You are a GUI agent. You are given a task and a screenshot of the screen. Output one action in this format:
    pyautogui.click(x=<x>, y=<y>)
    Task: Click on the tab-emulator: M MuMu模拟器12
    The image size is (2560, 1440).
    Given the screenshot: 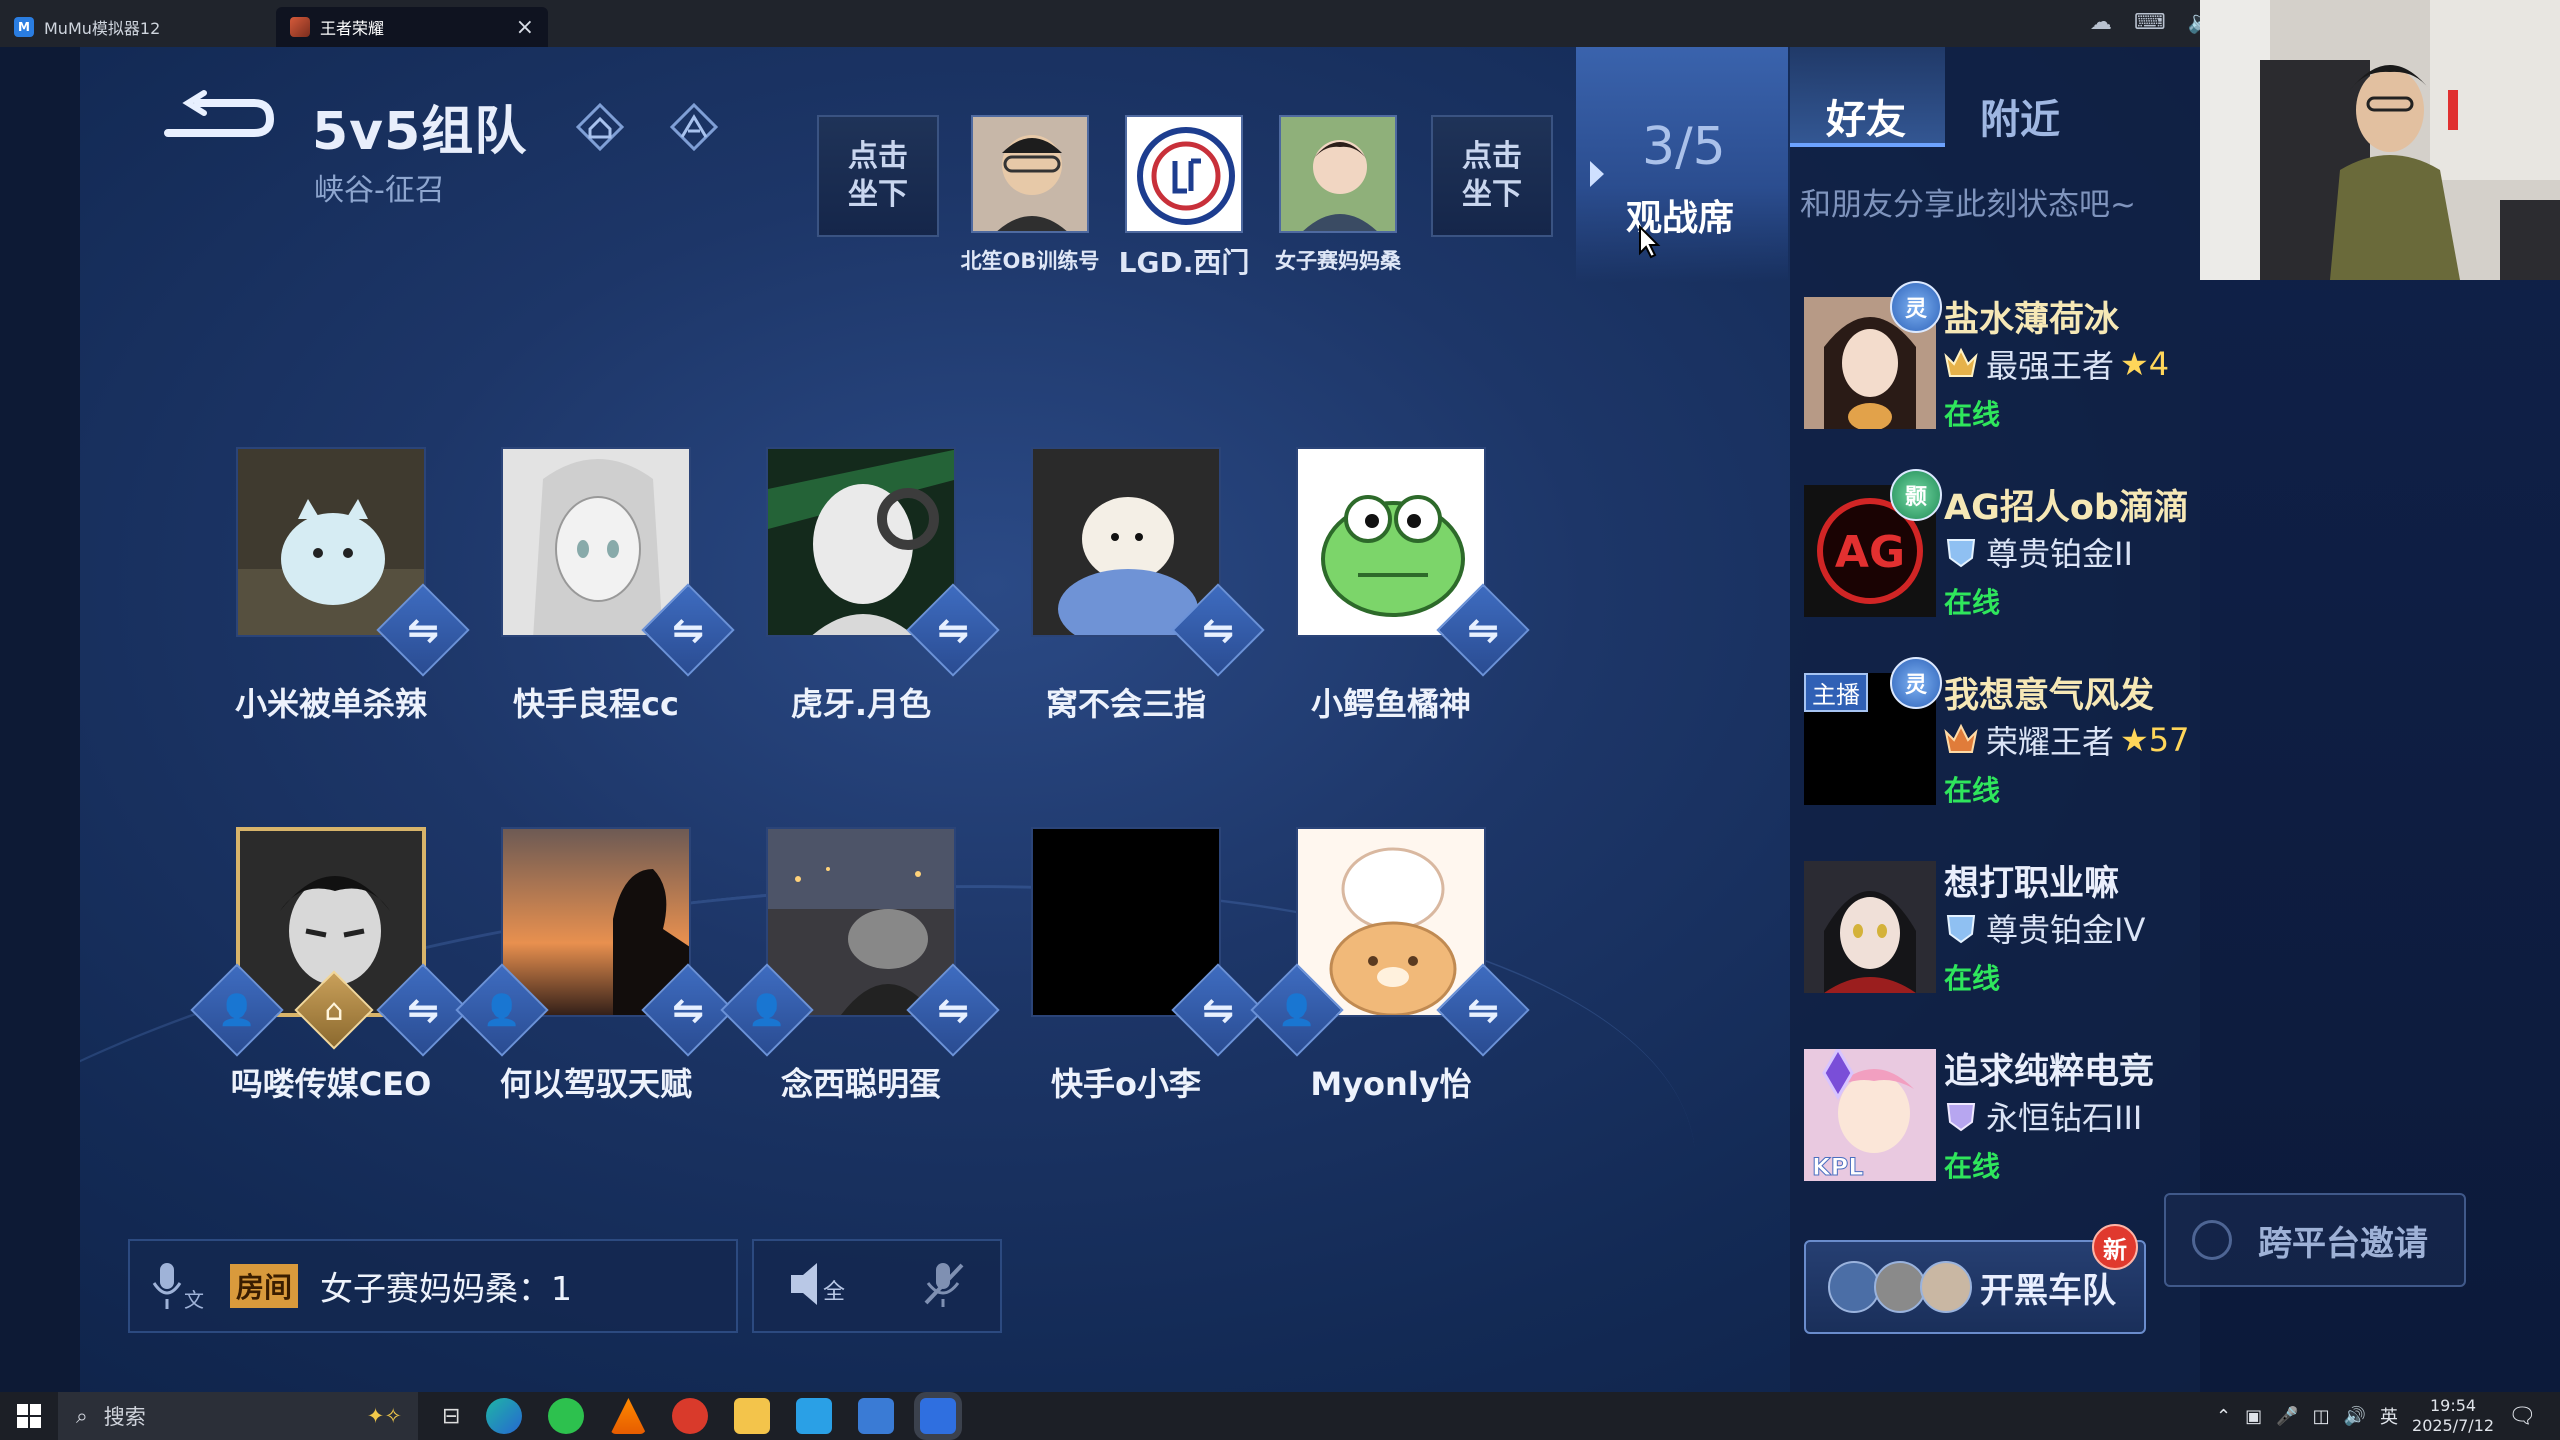 What is the action you would take?
    pyautogui.click(x=136, y=27)
    